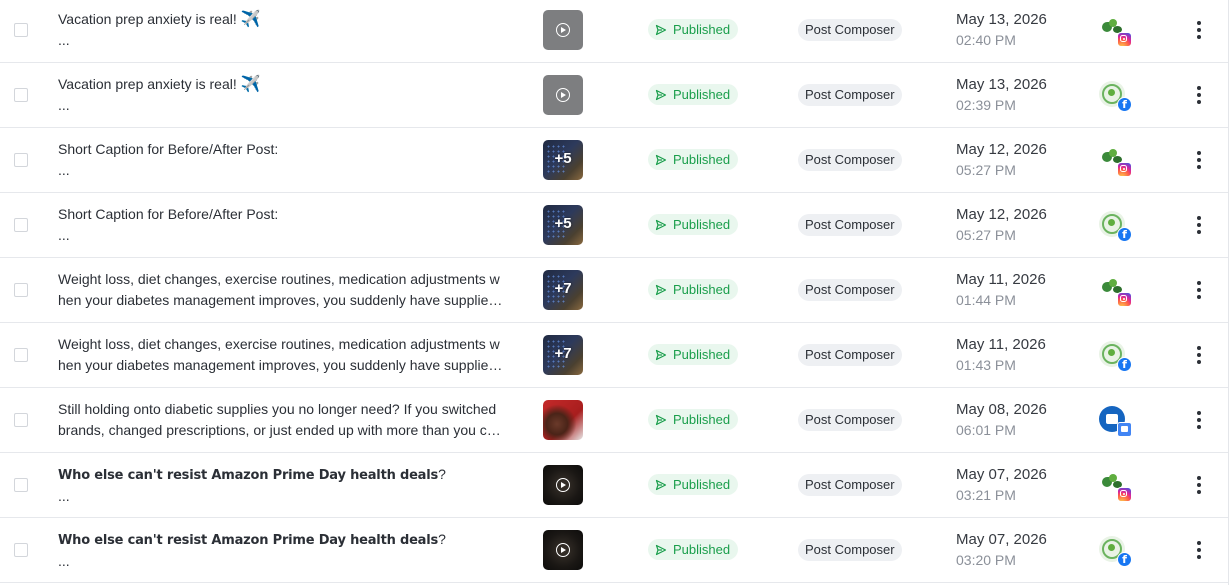  I want to click on media-count: +7, so click(563, 353).